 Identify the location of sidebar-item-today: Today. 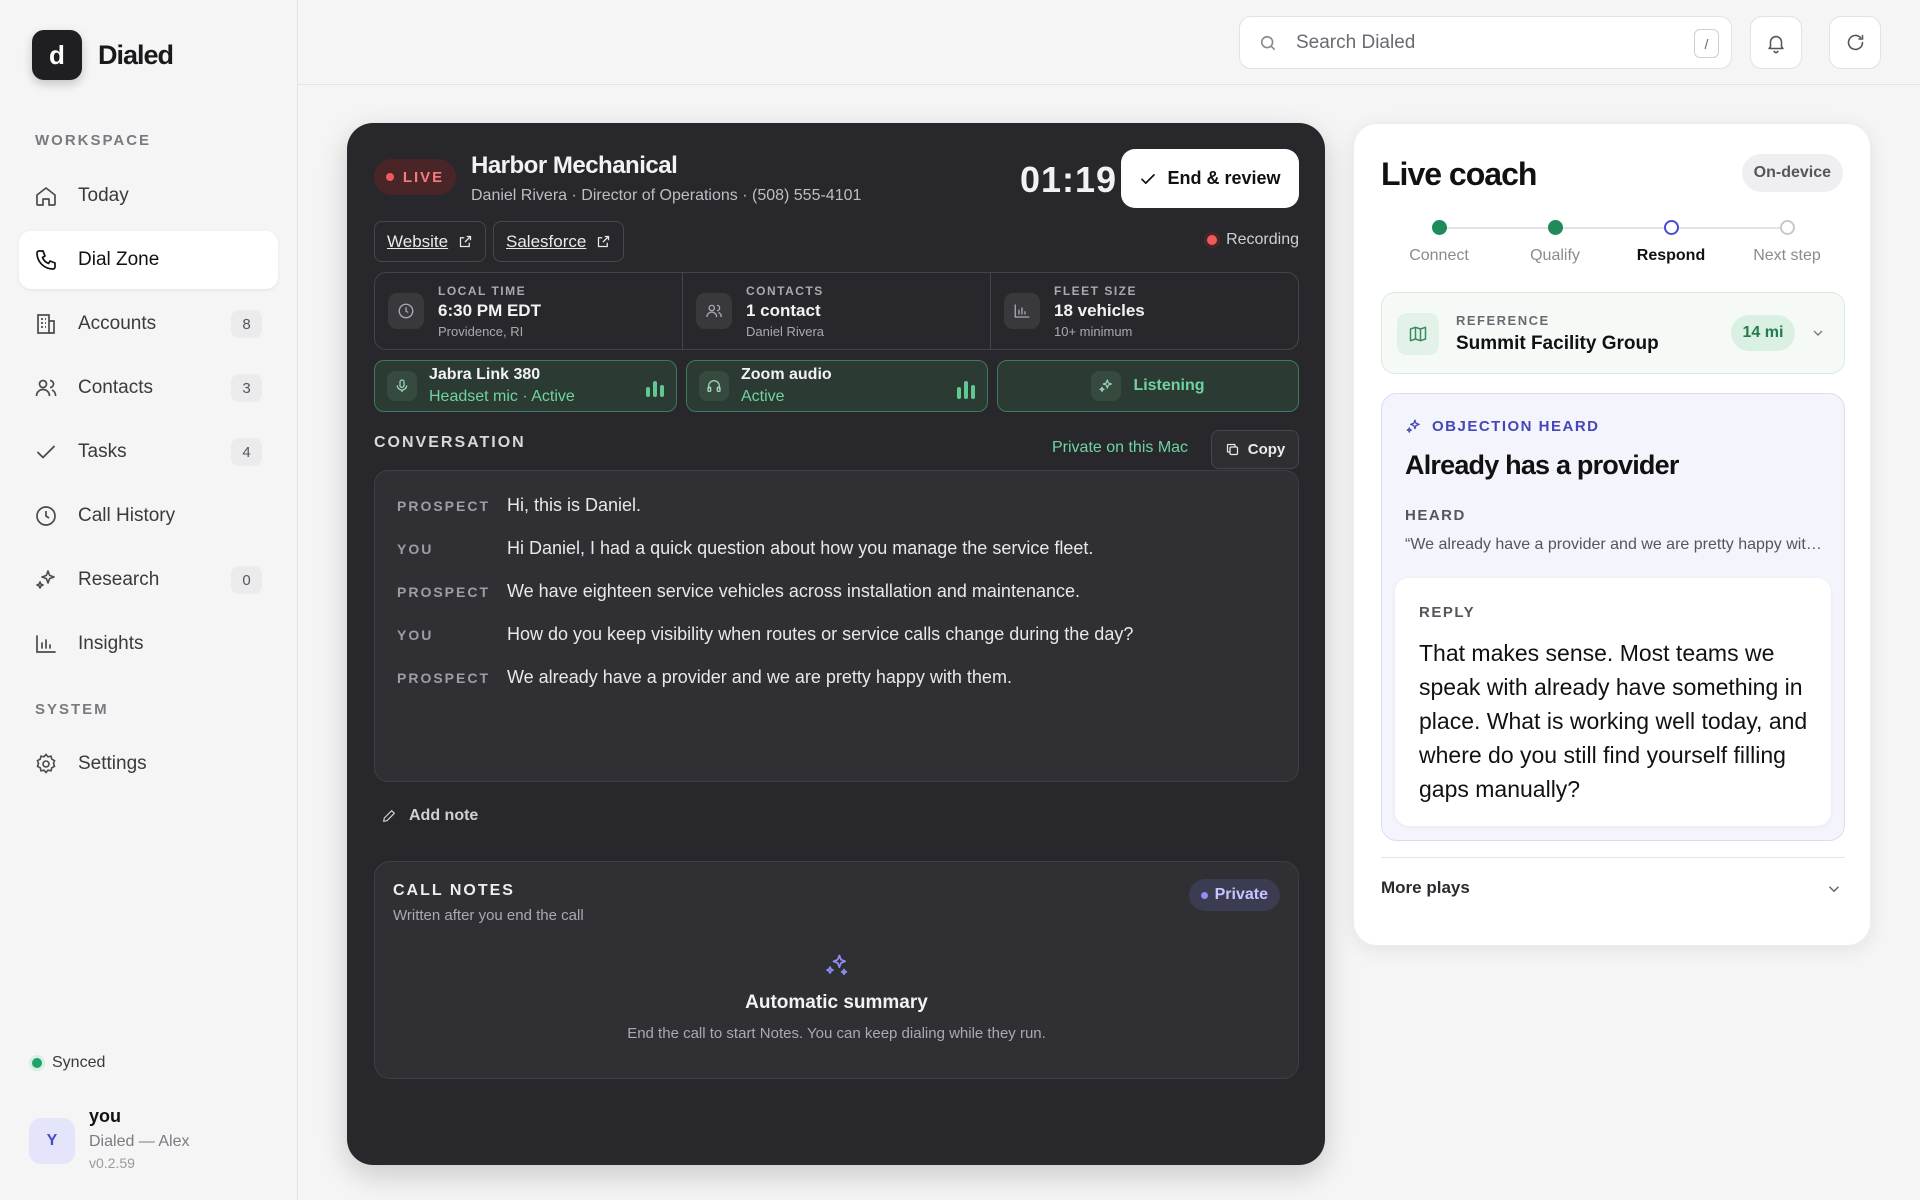
(148, 196).